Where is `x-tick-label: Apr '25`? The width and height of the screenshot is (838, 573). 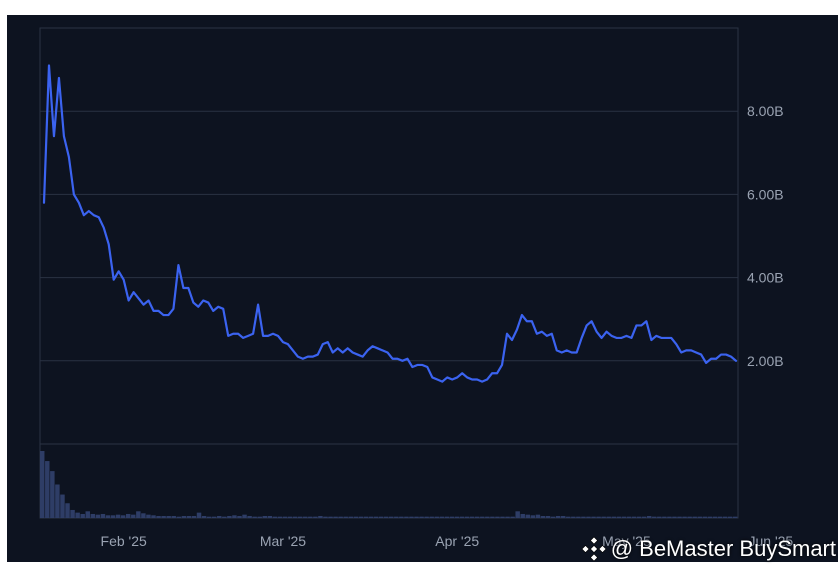 x-tick-label: Apr '25 is located at coordinates (457, 541).